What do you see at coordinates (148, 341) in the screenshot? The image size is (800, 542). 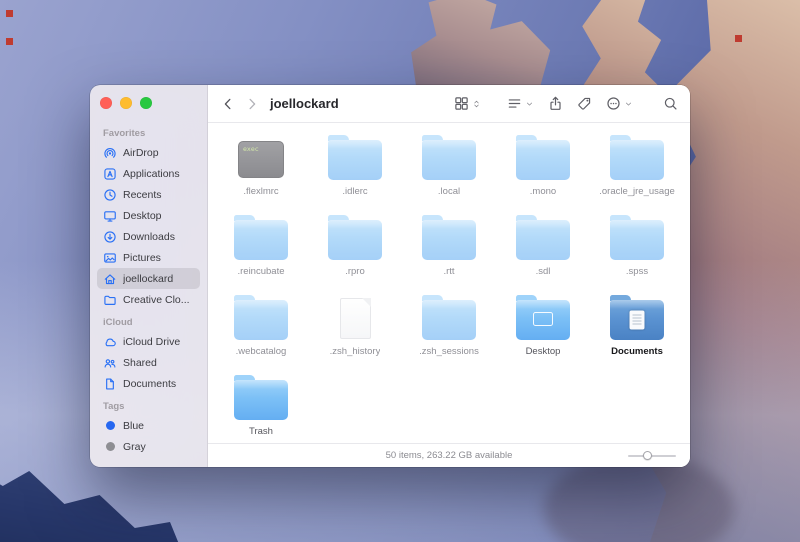 I see `sidebar-item-icloud-drive: iCloud Drive` at bounding box center [148, 341].